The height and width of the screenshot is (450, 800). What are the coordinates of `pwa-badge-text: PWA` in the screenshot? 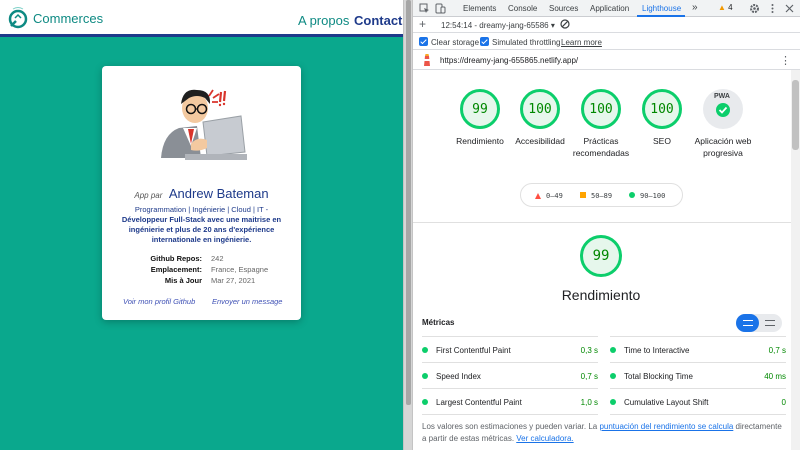 It's located at (722, 96).